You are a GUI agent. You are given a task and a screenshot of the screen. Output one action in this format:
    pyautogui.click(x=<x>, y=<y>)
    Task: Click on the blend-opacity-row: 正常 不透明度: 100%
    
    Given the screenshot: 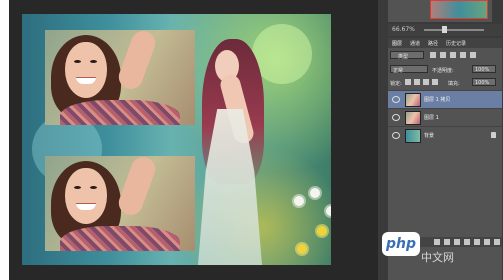 What is the action you would take?
    pyautogui.click(x=445, y=70)
    